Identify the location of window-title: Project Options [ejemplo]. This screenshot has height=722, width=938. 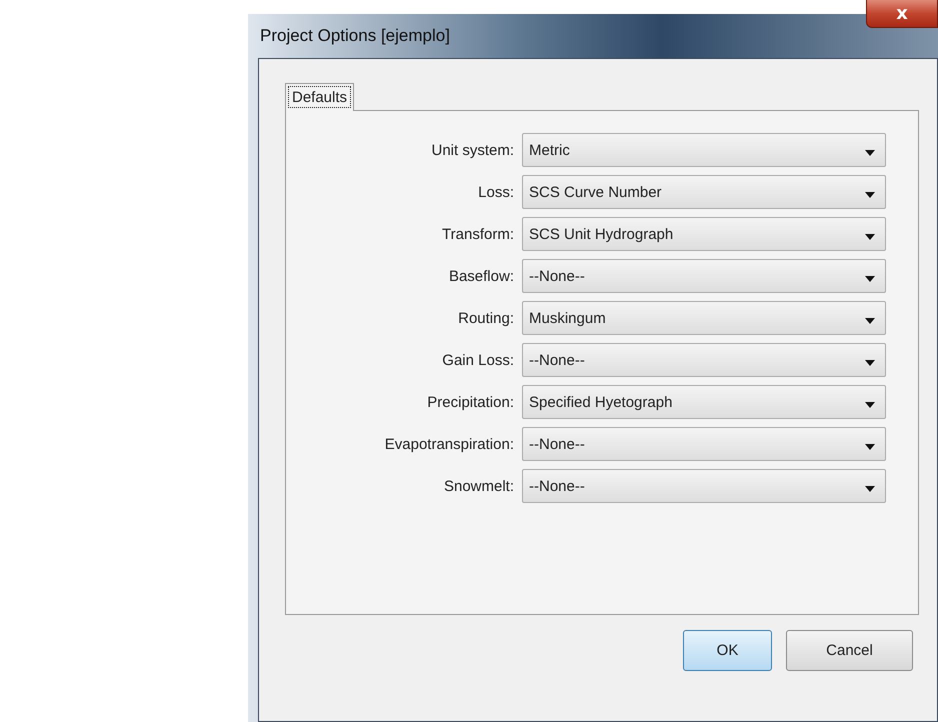
(354, 36).